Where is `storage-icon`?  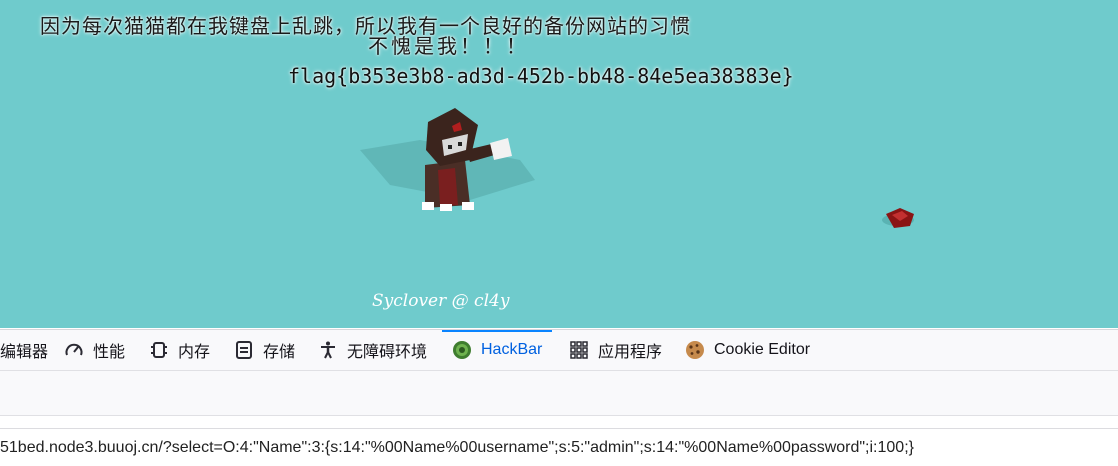 storage-icon is located at coordinates (244, 350).